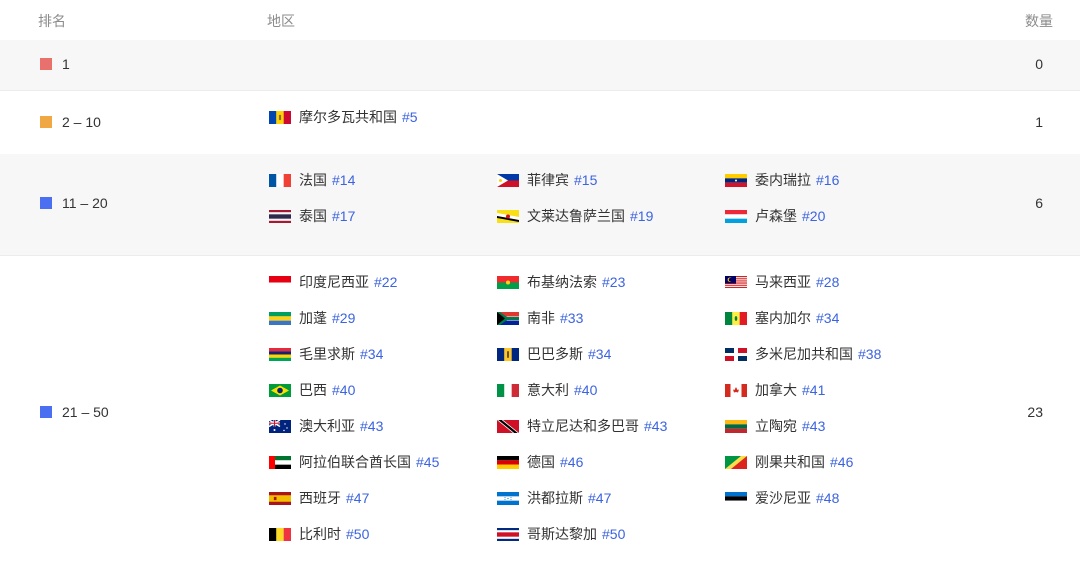 Image resolution: width=1080 pixels, height=566 pixels. Describe the element at coordinates (540, 65) in the screenshot. I see `table-row: 10` at that location.